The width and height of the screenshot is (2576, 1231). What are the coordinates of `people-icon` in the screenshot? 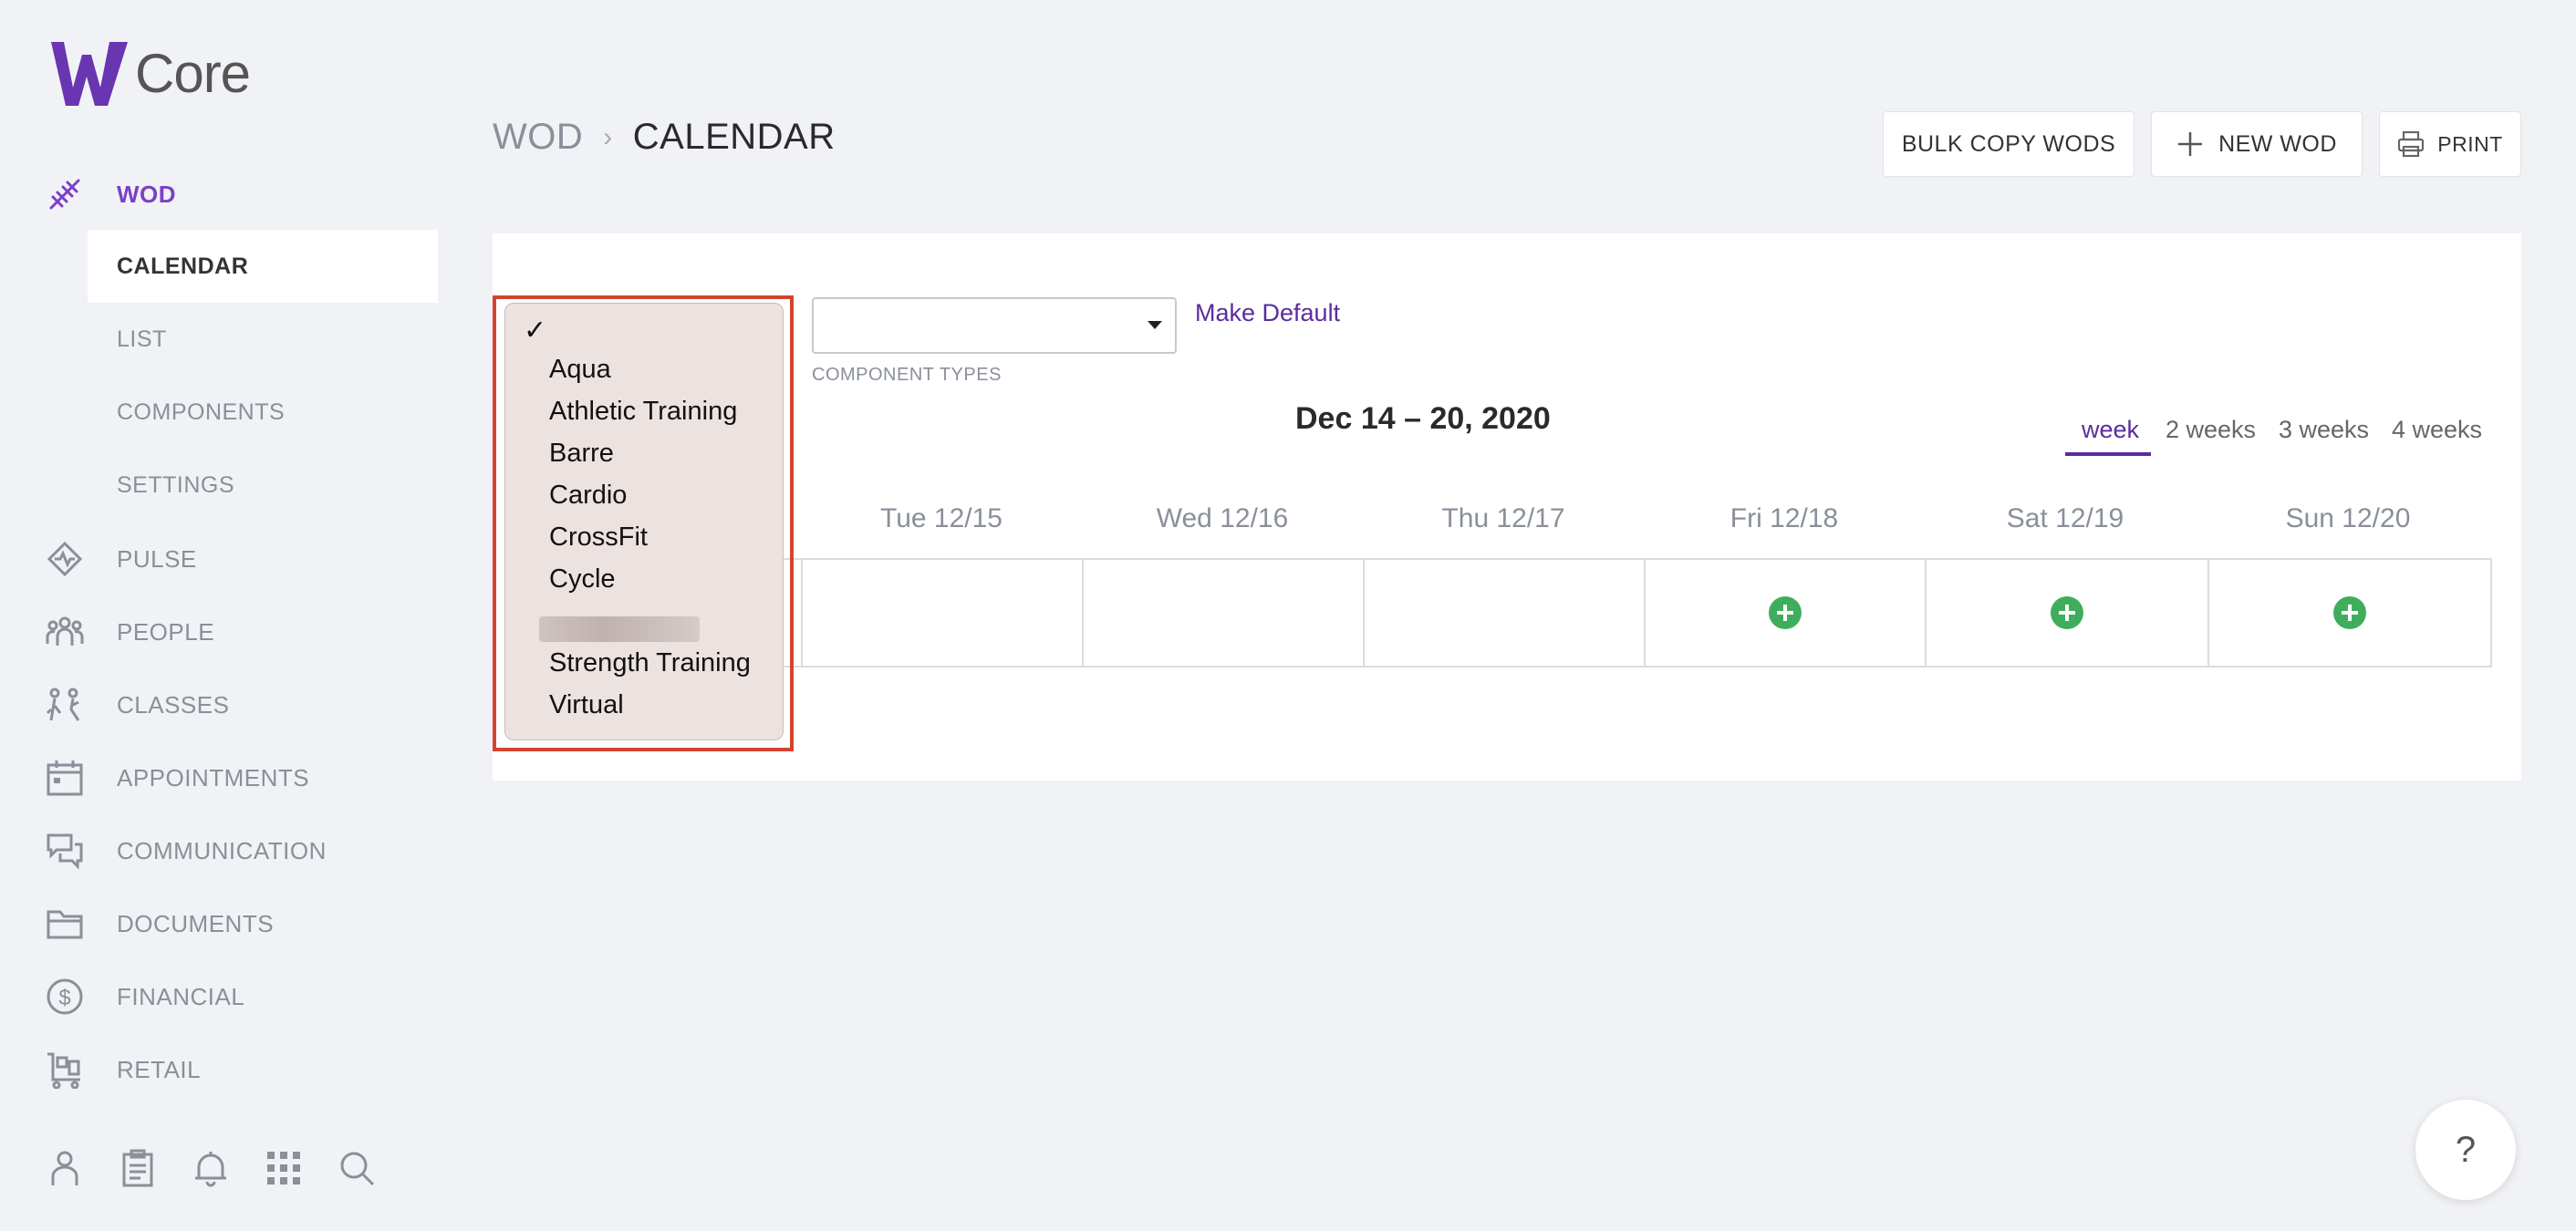 It's located at (65, 632).